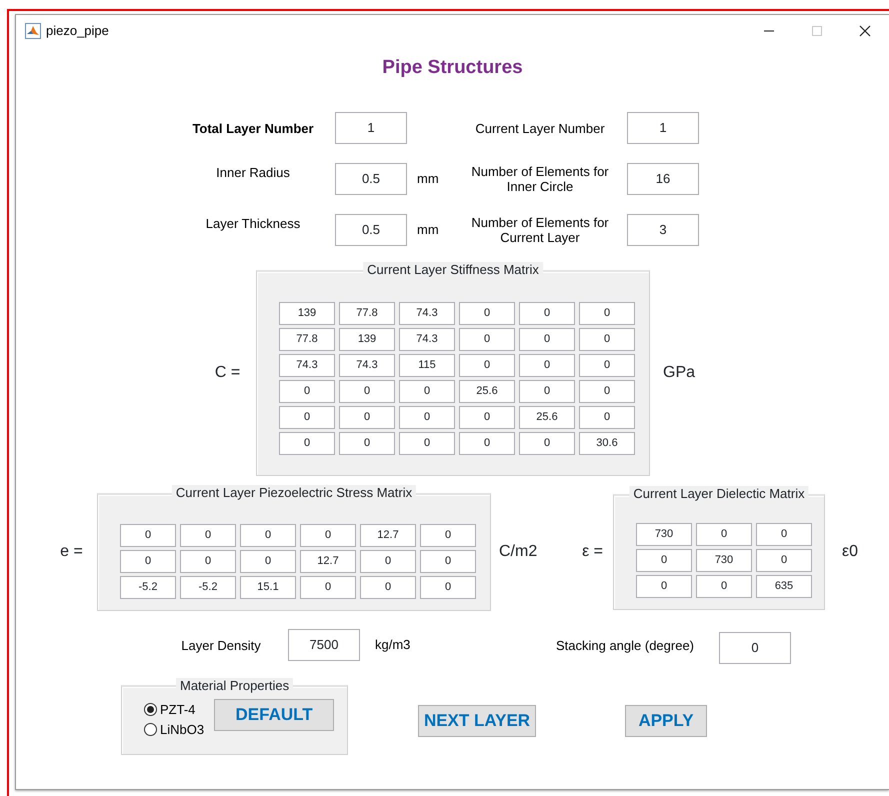 This screenshot has width=889, height=796. Describe the element at coordinates (540, 230) in the screenshot. I see `field-label: Number of Elements for Current Layer` at that location.